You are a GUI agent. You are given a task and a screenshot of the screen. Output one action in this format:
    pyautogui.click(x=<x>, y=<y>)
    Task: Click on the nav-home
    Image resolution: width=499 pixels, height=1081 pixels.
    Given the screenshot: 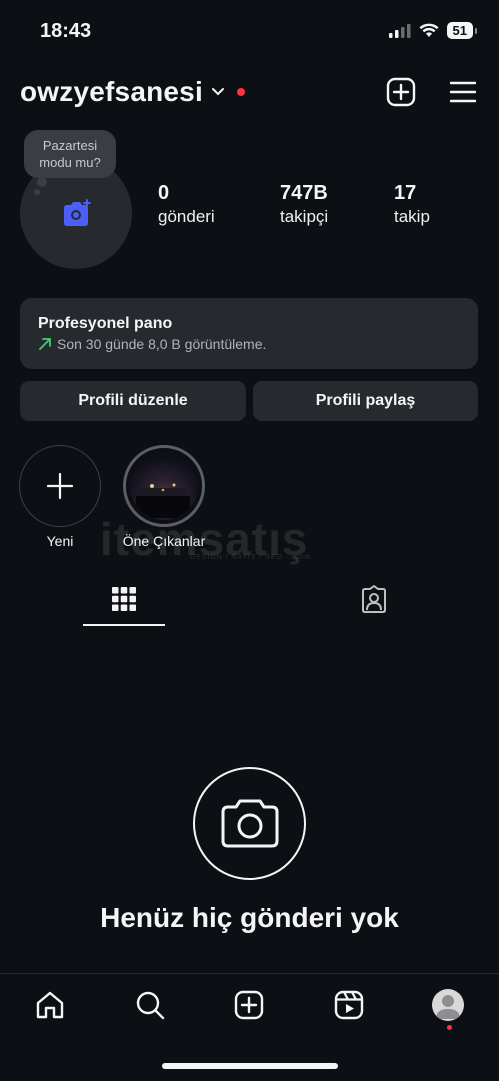 What is the action you would take?
    pyautogui.click(x=50, y=1005)
    